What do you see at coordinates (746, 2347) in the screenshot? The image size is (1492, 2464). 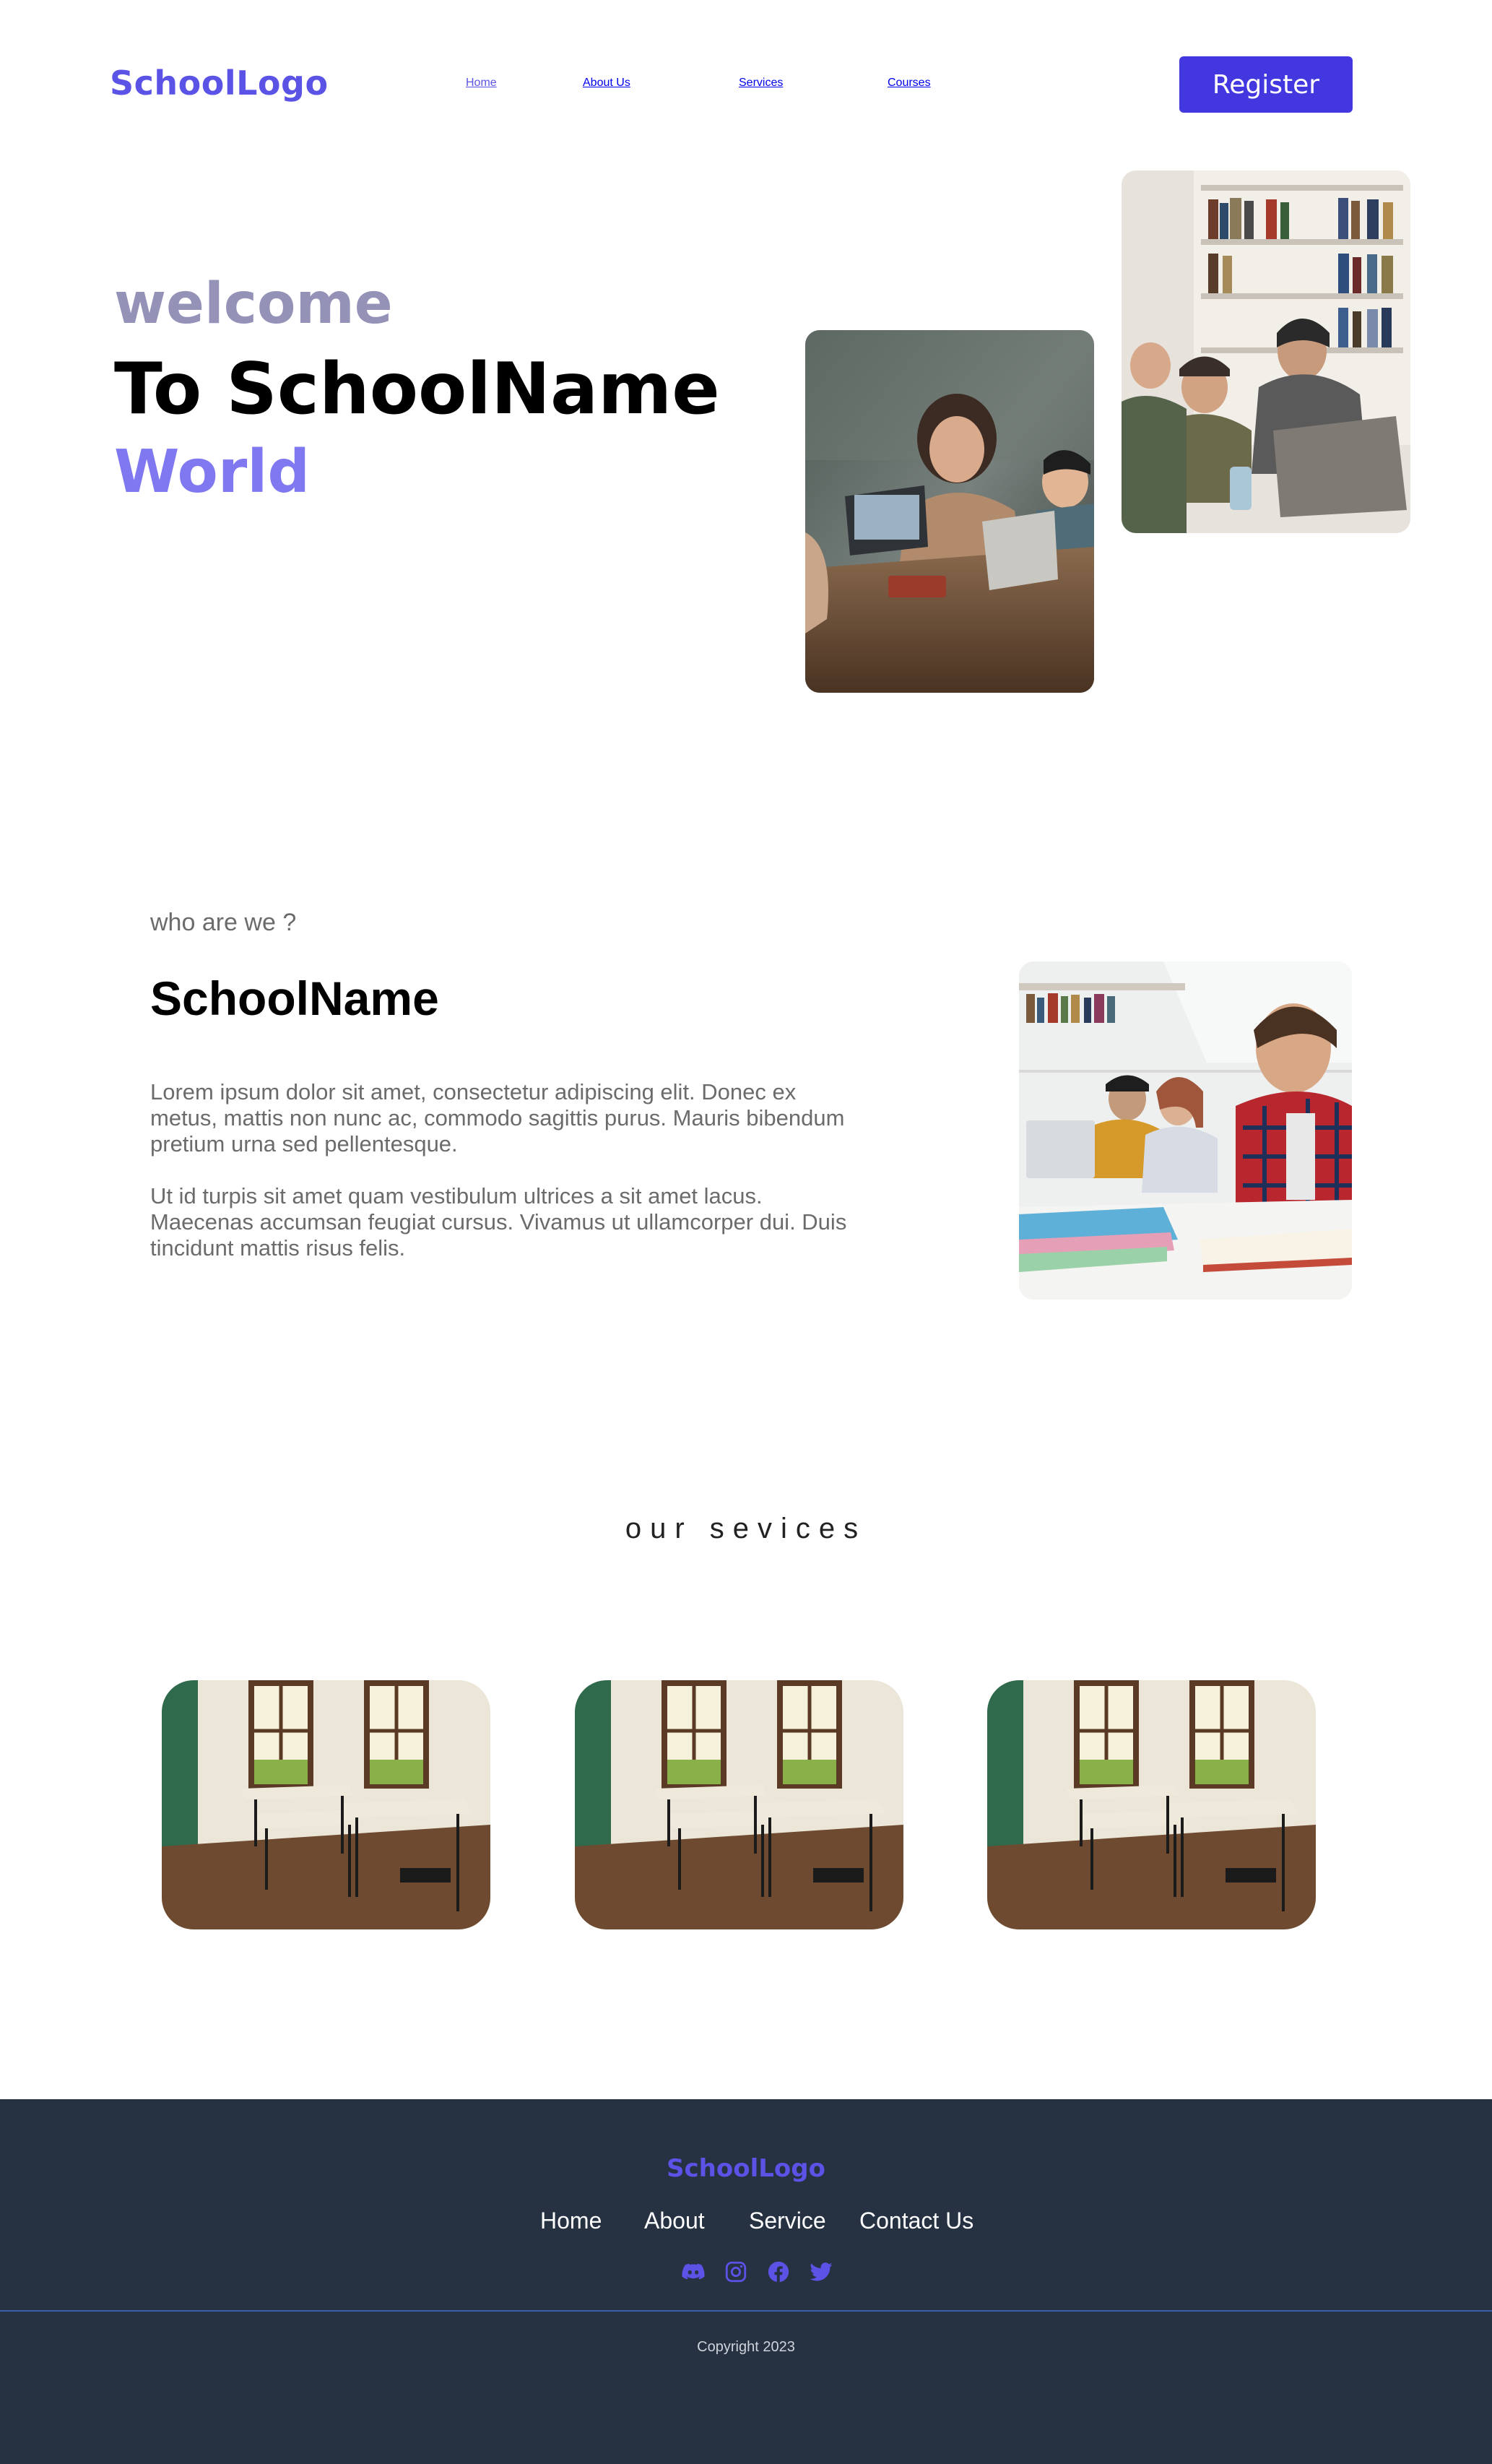 I see `copyright-text: Copyright 2023` at bounding box center [746, 2347].